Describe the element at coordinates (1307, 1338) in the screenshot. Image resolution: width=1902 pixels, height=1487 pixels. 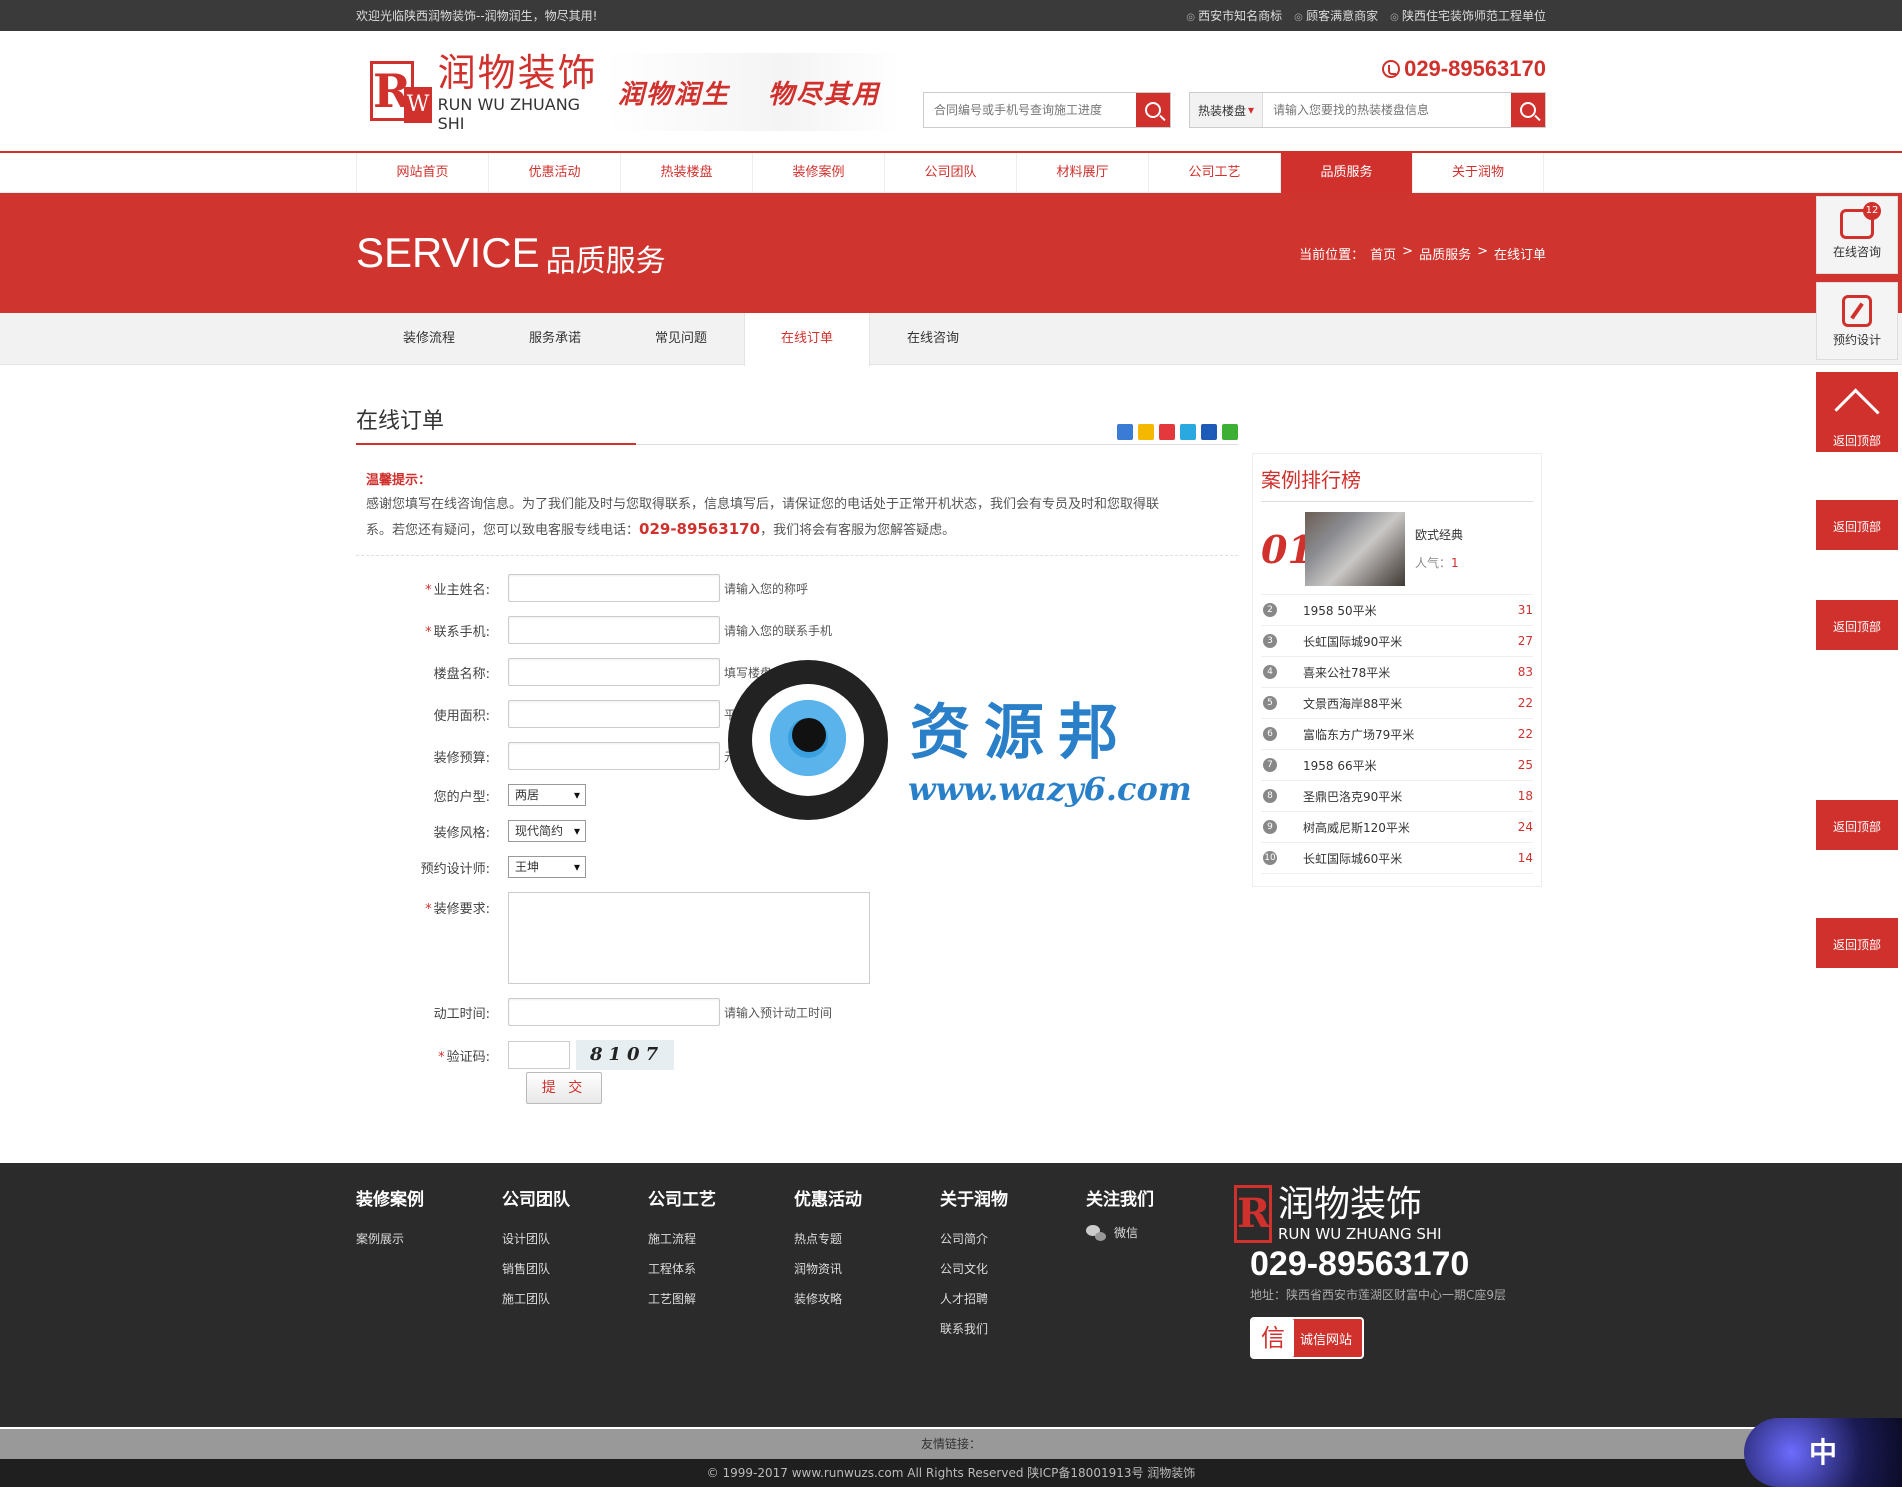
I see `credit-site-badge: 信 诚信网站` at that location.